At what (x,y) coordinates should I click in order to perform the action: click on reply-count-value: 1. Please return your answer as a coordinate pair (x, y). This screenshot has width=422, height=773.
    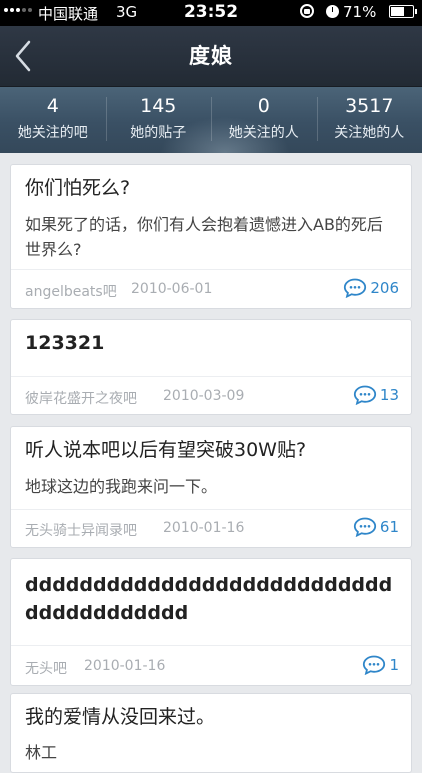
    Looking at the image, I should click on (394, 665).